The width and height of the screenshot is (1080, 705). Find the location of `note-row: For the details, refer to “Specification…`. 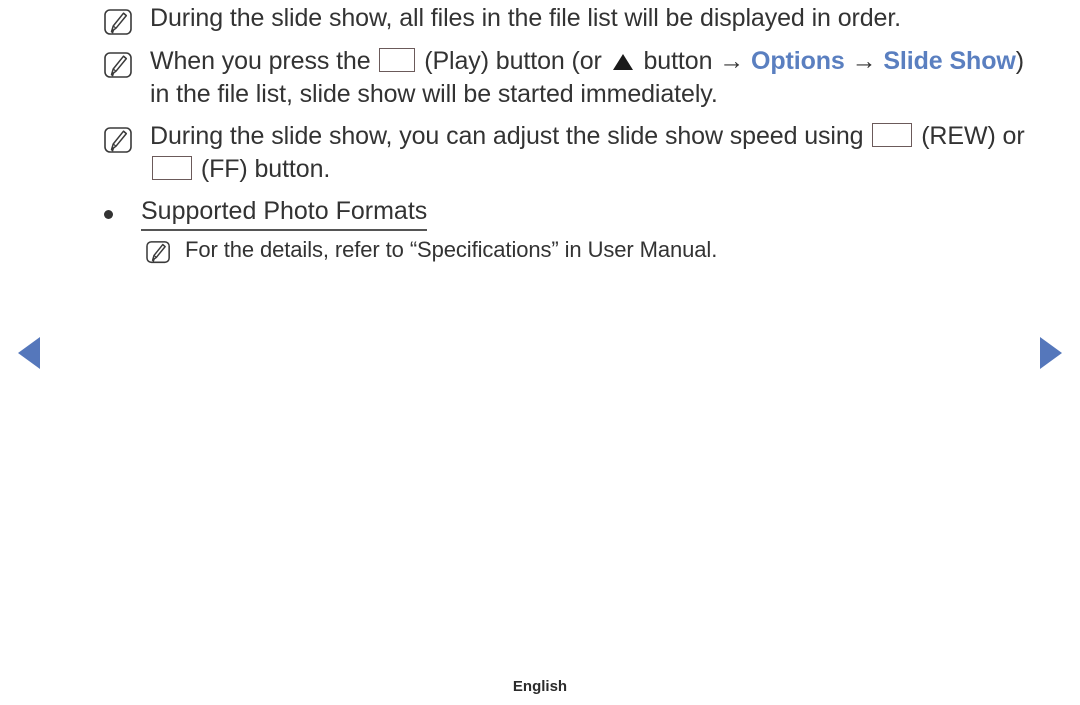

note-row: For the details, refer to “Specification… is located at coordinates (590, 250).